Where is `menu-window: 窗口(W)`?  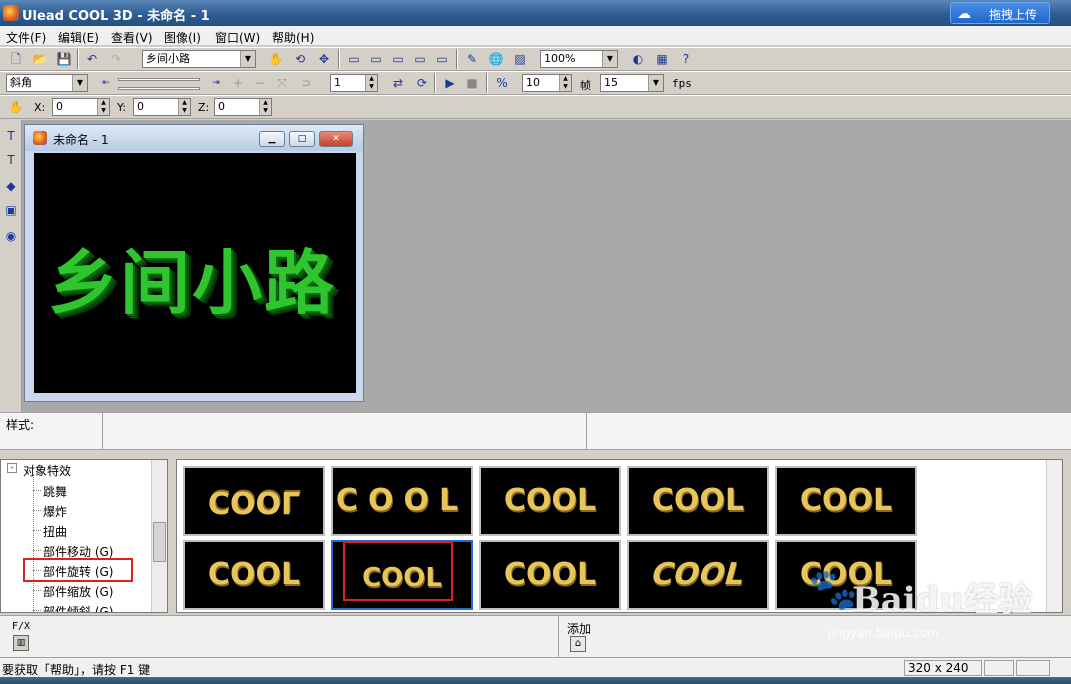
menu-window: 窗口(W) is located at coordinates (237, 37).